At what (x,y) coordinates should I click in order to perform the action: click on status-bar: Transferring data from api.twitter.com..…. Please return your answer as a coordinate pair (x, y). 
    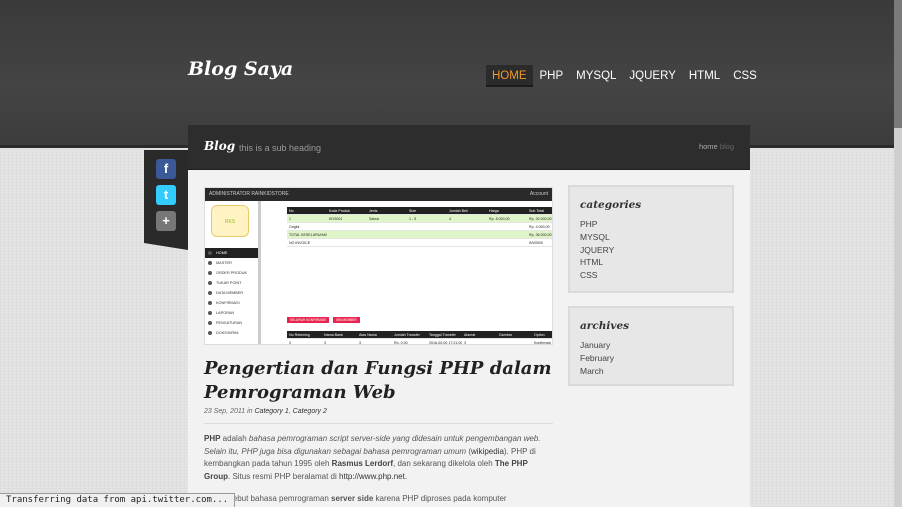
    Looking at the image, I should click on (118, 500).